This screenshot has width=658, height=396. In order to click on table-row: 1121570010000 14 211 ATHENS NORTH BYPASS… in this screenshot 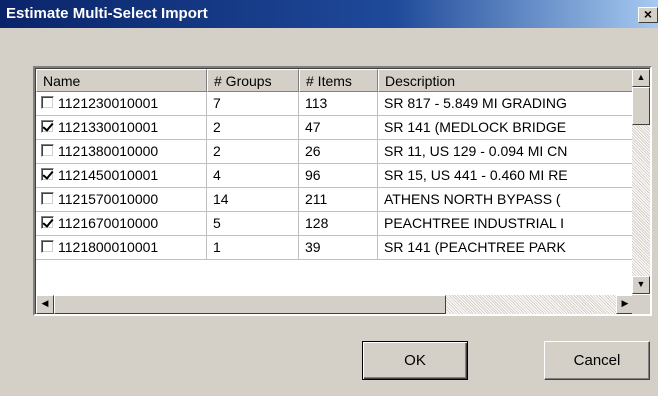, I will do `click(335, 200)`.